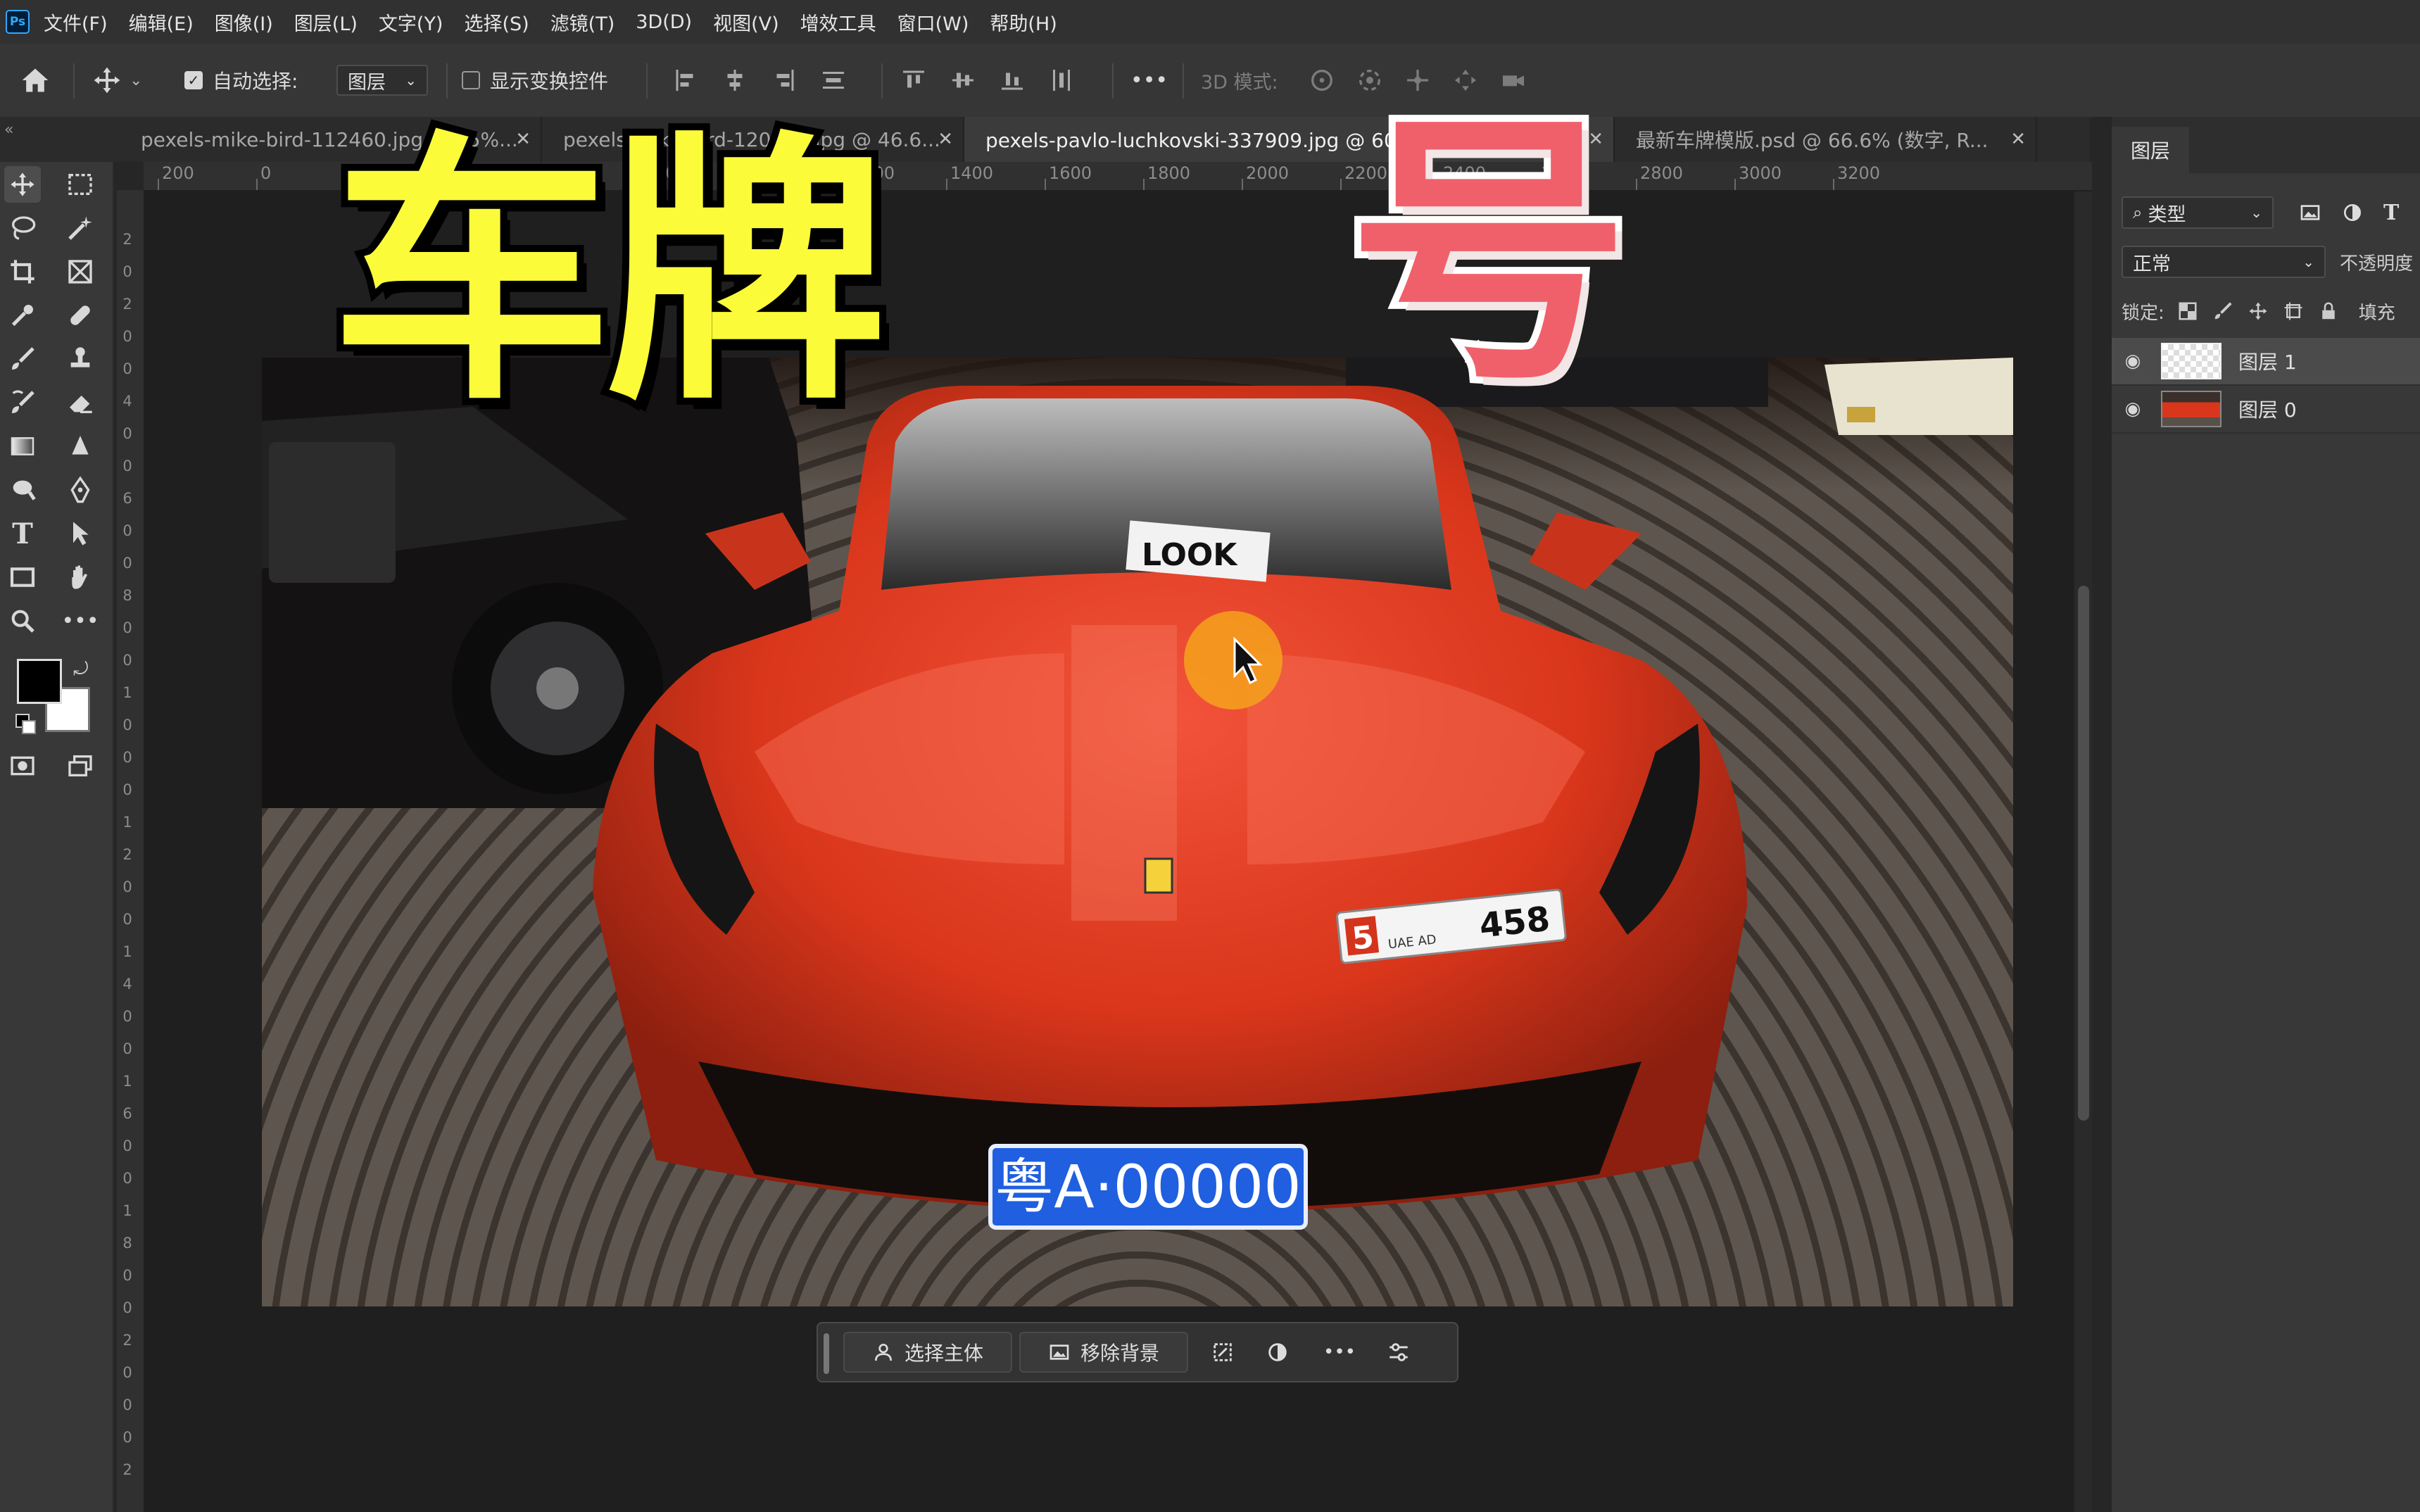 Image resolution: width=2420 pixels, height=1512 pixels. I want to click on default-colors-icon, so click(25, 724).